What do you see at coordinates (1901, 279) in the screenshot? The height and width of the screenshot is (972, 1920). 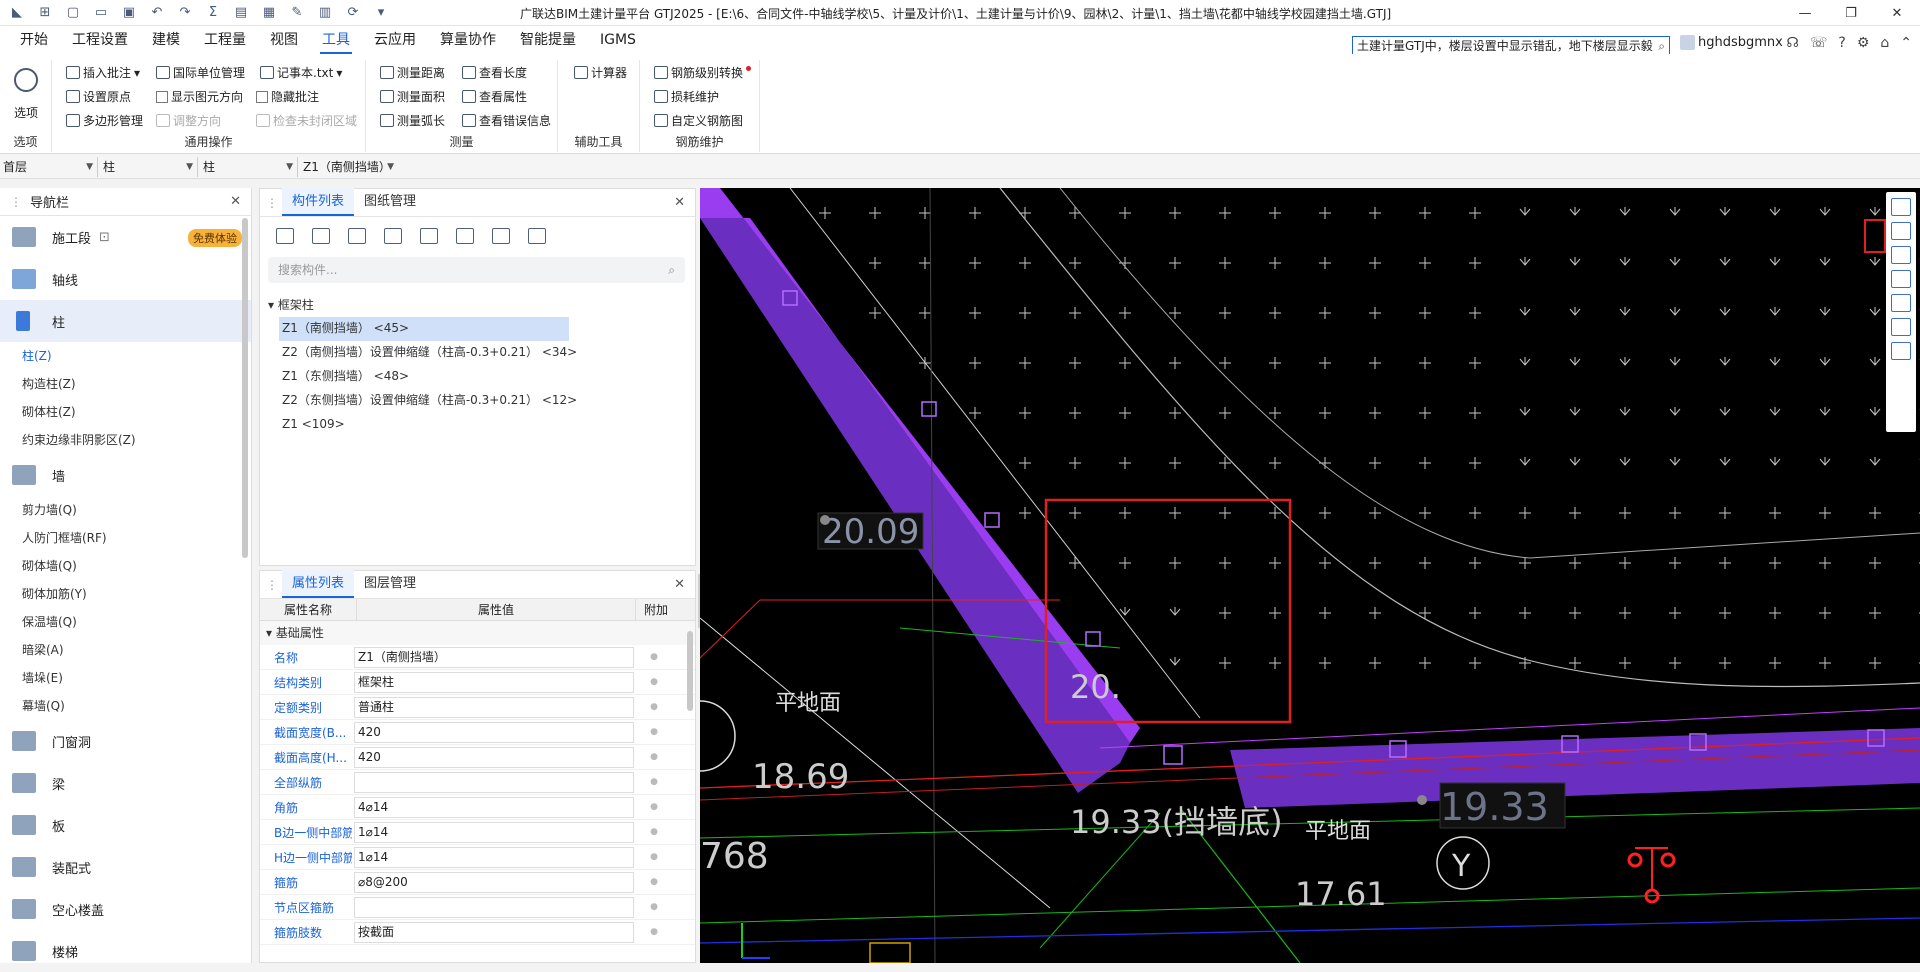 I see `shaded-view-icon` at bounding box center [1901, 279].